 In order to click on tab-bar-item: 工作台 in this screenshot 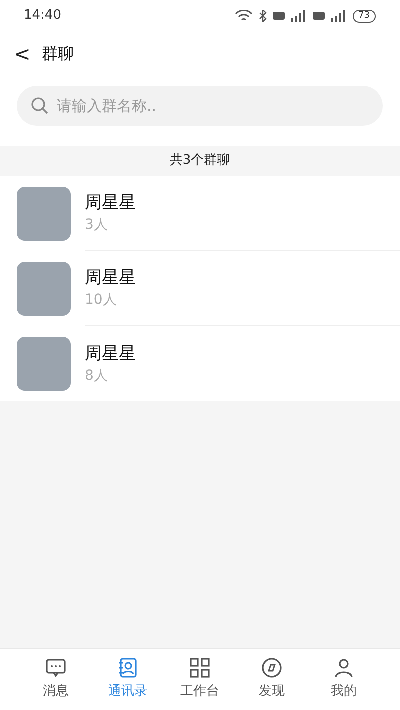, I will do `click(200, 679)`.